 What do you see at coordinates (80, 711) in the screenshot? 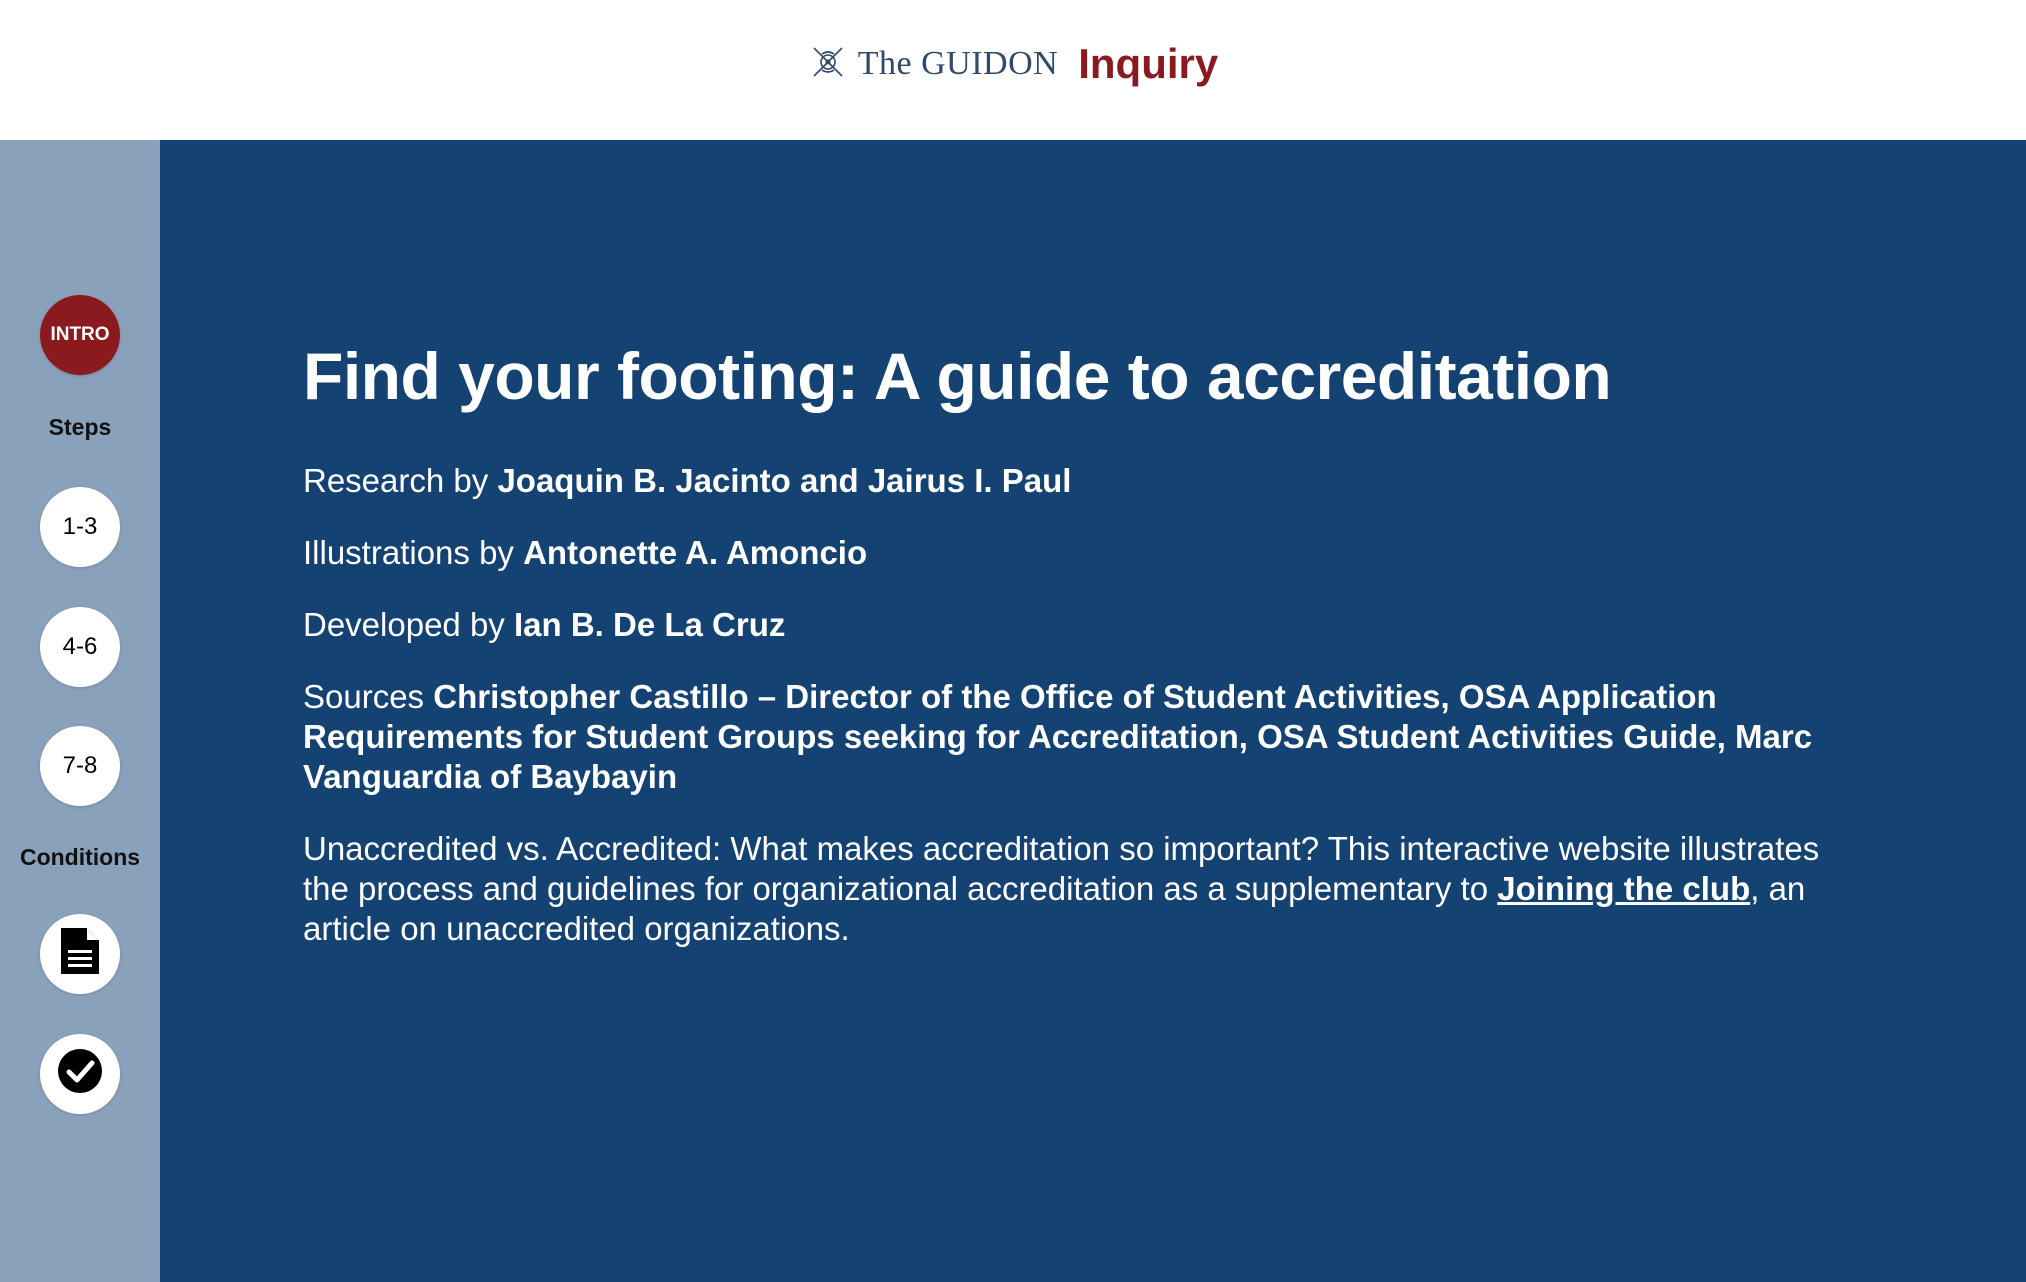
I see `sidebar-nav: INTRO Steps 1-3 4-6 7-8 Conditions` at bounding box center [80, 711].